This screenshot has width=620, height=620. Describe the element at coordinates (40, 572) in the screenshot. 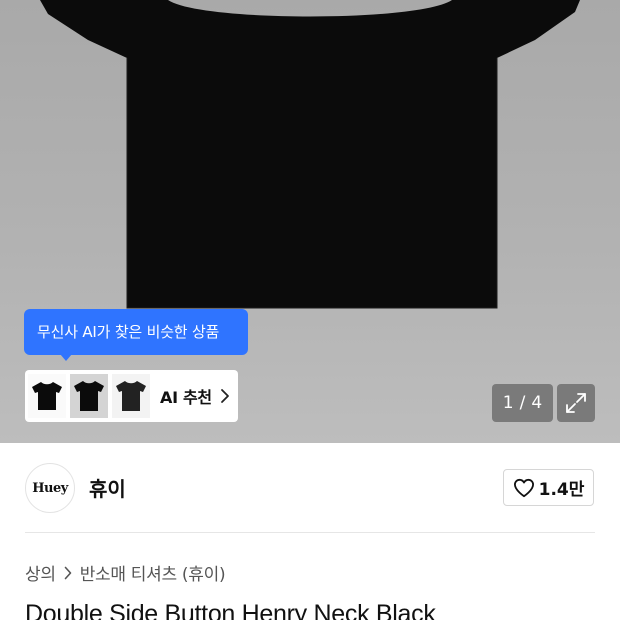

I see `breadcrumb-item-category: 상의` at that location.